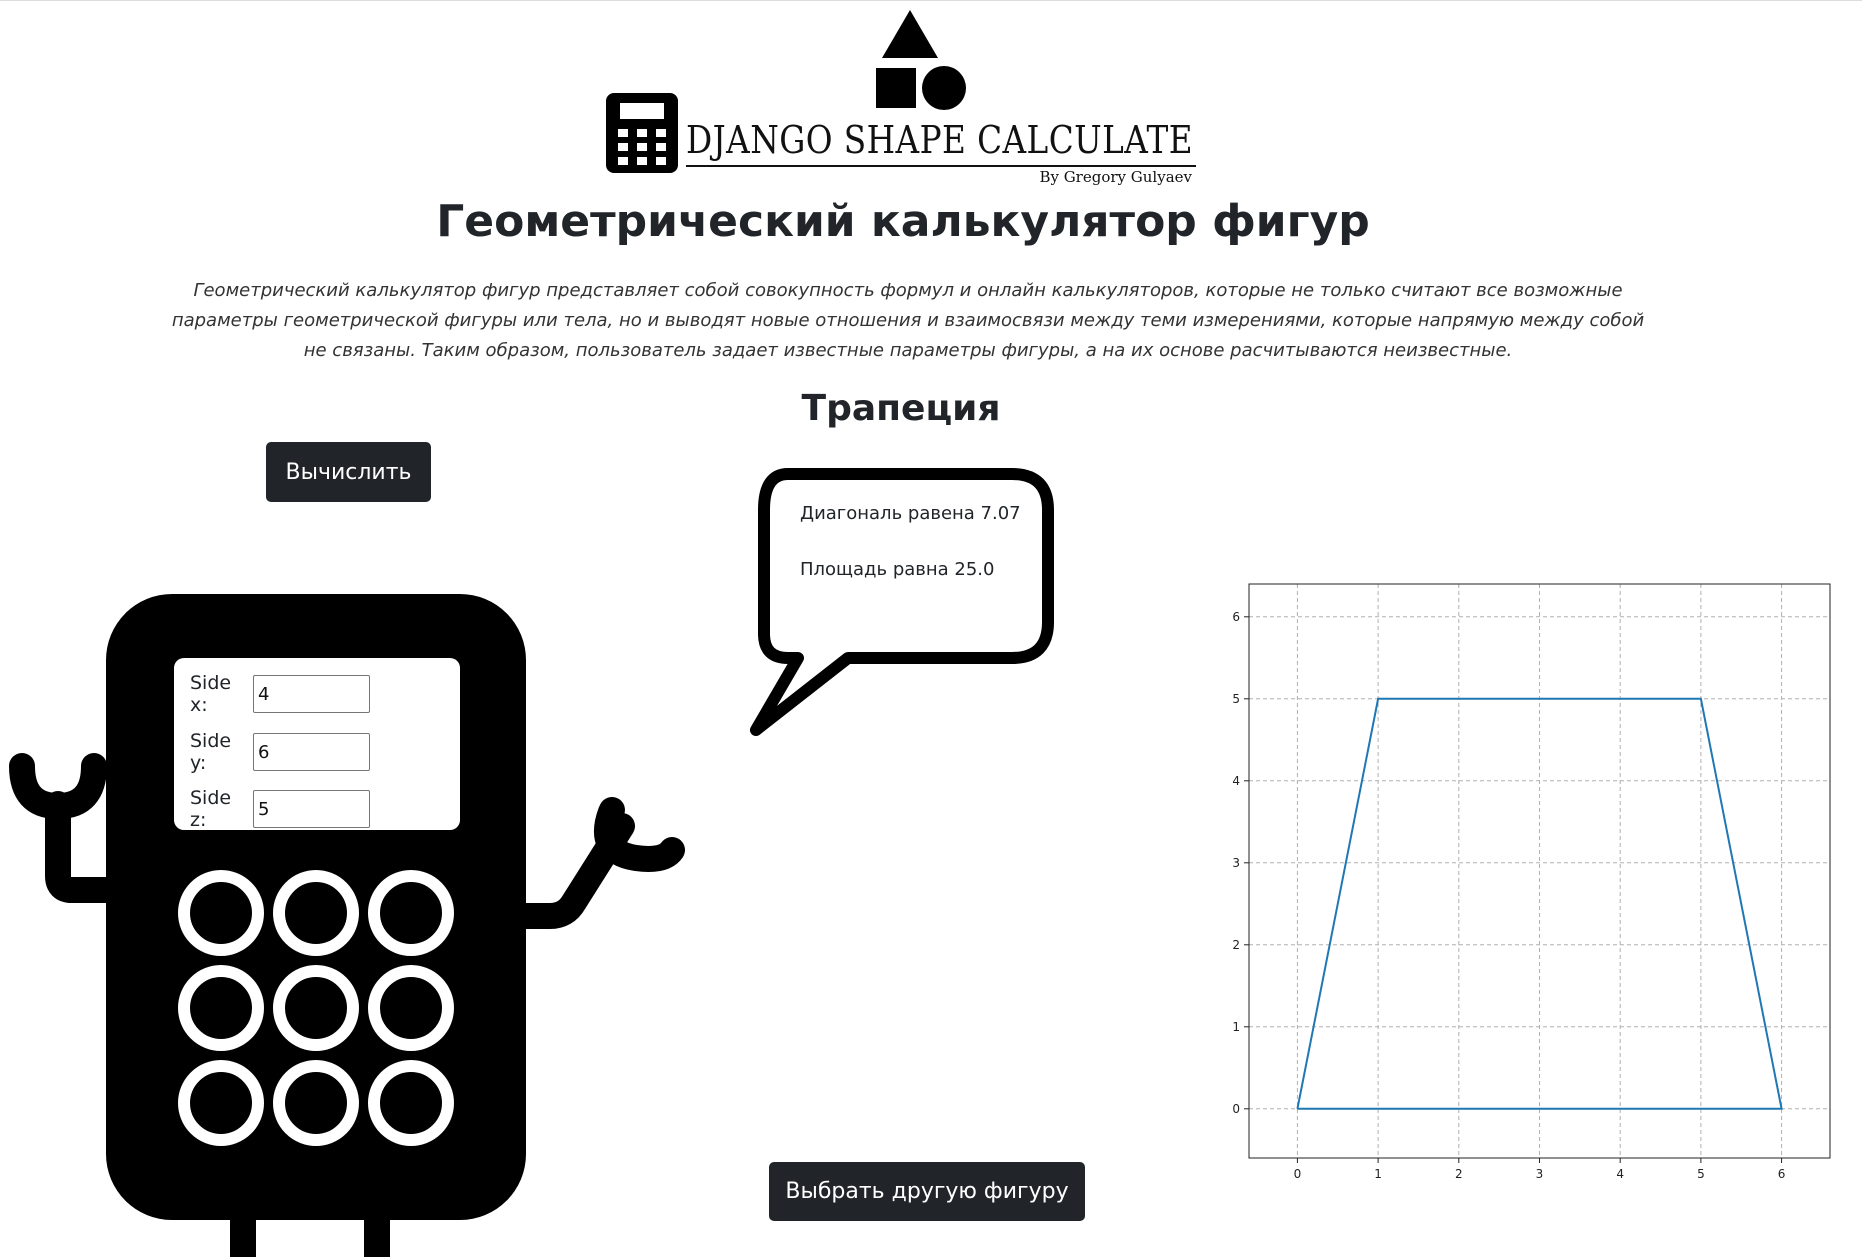 The height and width of the screenshot is (1257, 1862). What do you see at coordinates (211, 809) in the screenshot?
I see `side-z-label: Side z:` at bounding box center [211, 809].